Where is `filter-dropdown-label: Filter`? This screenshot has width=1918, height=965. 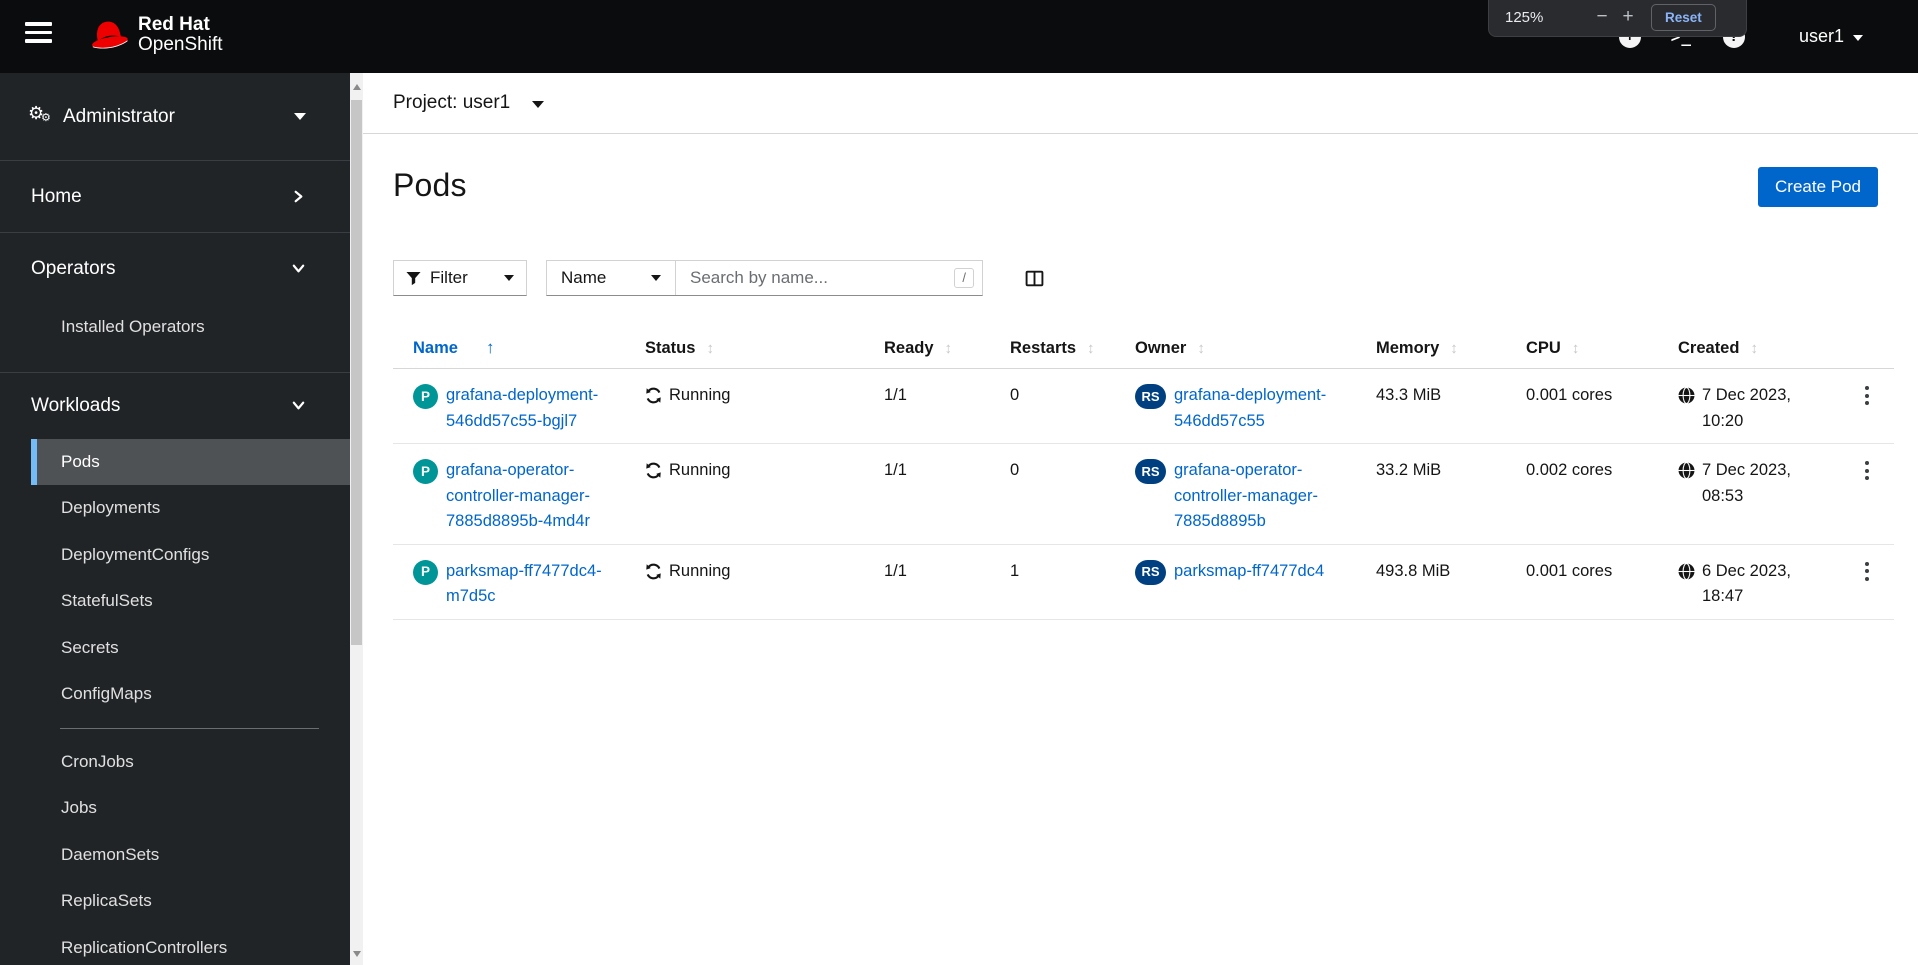 filter-dropdown-label: Filter is located at coordinates (449, 277).